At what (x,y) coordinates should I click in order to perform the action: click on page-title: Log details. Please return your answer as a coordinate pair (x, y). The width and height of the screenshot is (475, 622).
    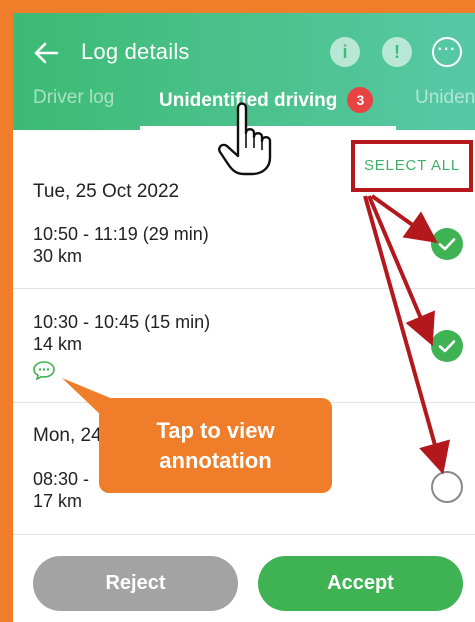
    Looking at the image, I should click on (135, 51).